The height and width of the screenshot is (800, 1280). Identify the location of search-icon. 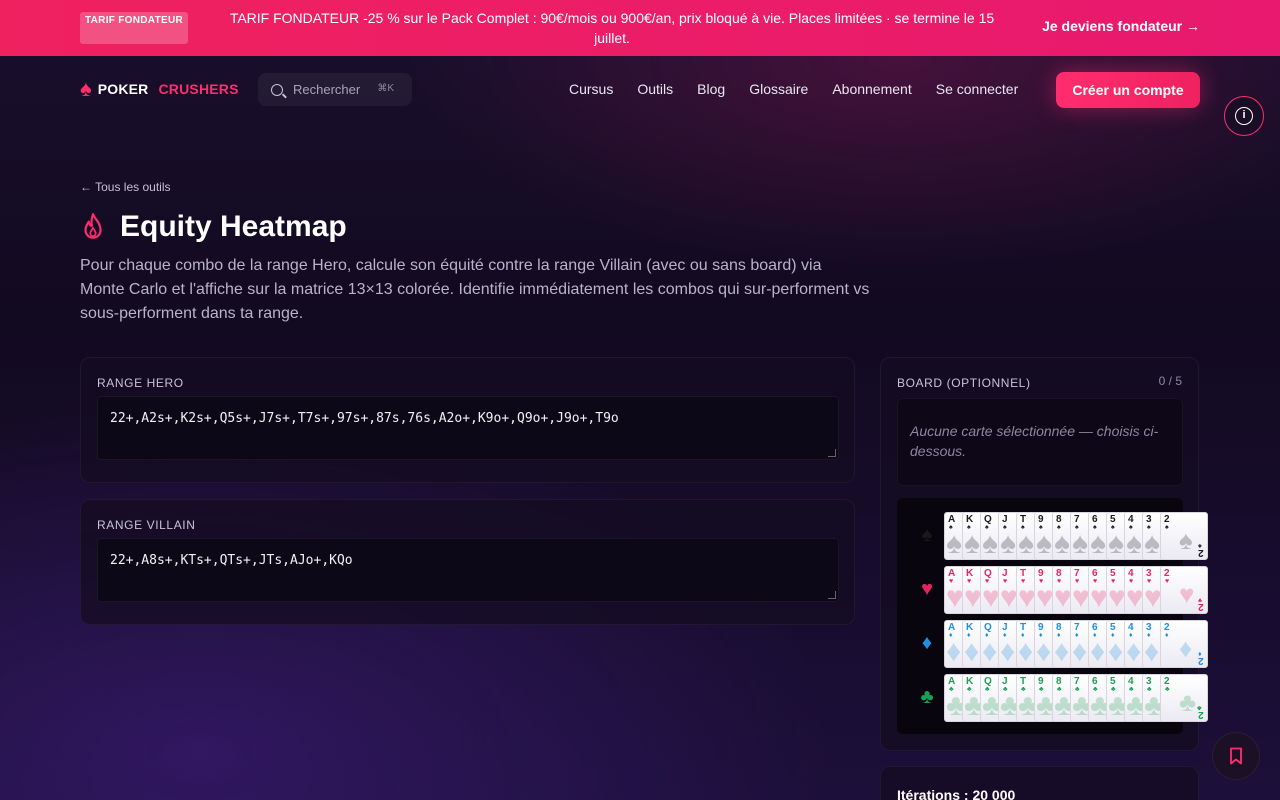
(277, 89).